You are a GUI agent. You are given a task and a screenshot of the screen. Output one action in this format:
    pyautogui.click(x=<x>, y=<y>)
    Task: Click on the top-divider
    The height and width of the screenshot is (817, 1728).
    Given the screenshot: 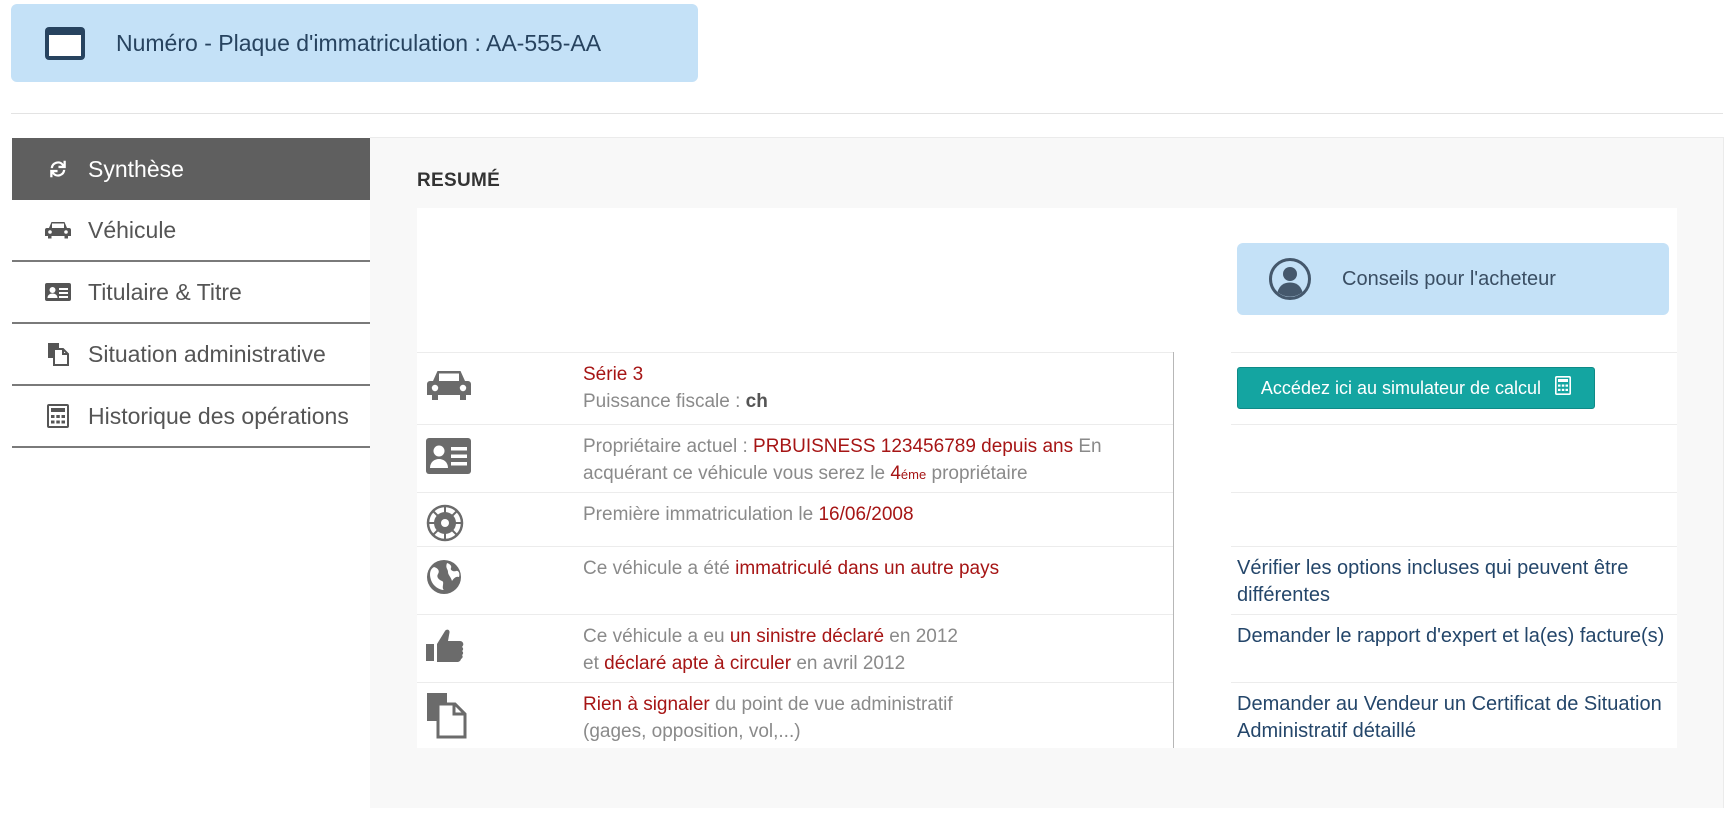 What is the action you would take?
    pyautogui.click(x=867, y=113)
    